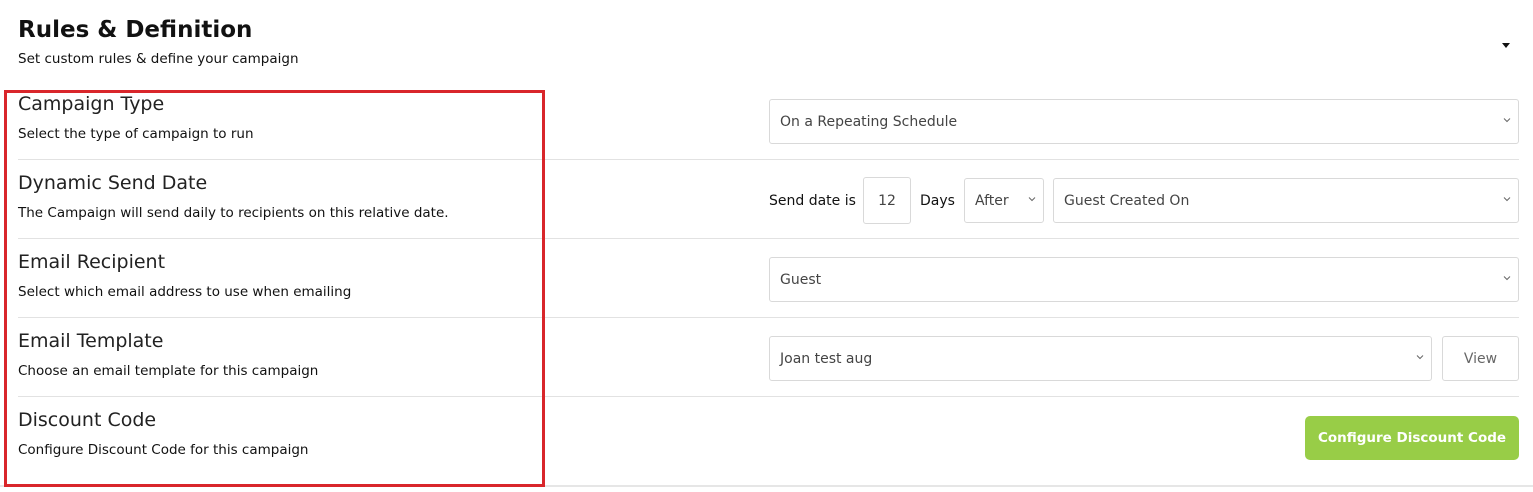 This screenshot has width=1533, height=492. I want to click on send-date-relation-select: After, so click(1004, 200).